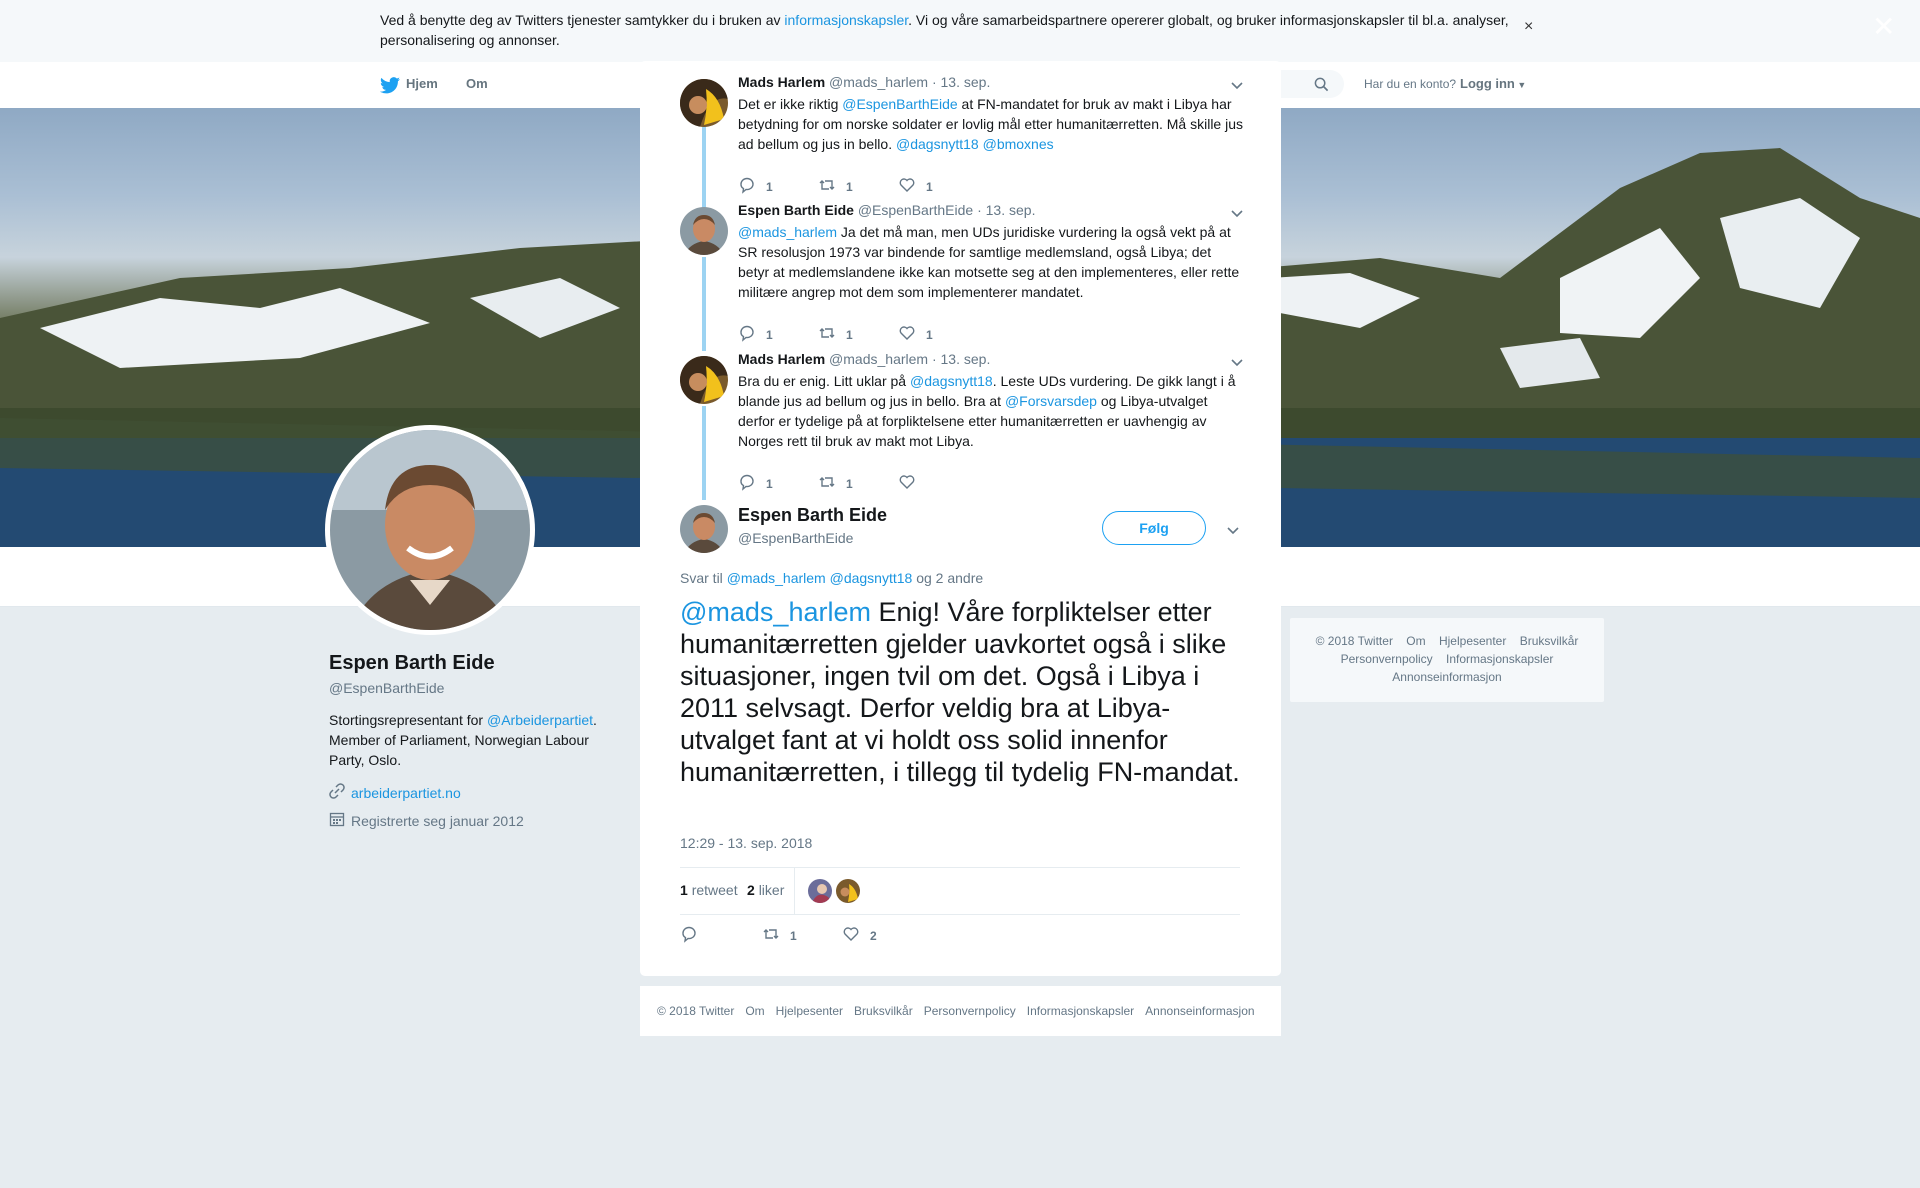  I want to click on stats-divider, so click(794, 891).